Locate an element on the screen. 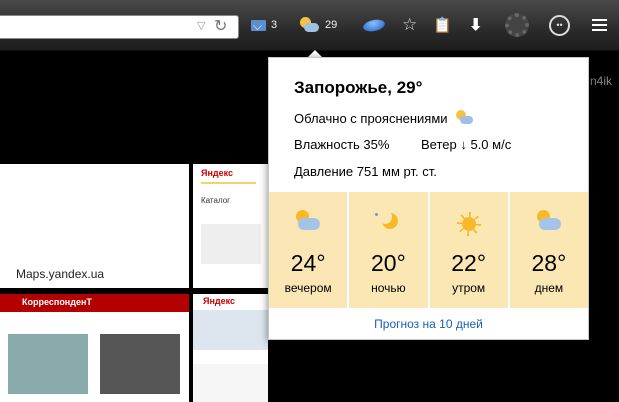  clipboard-icon: 📋 is located at coordinates (442, 25).